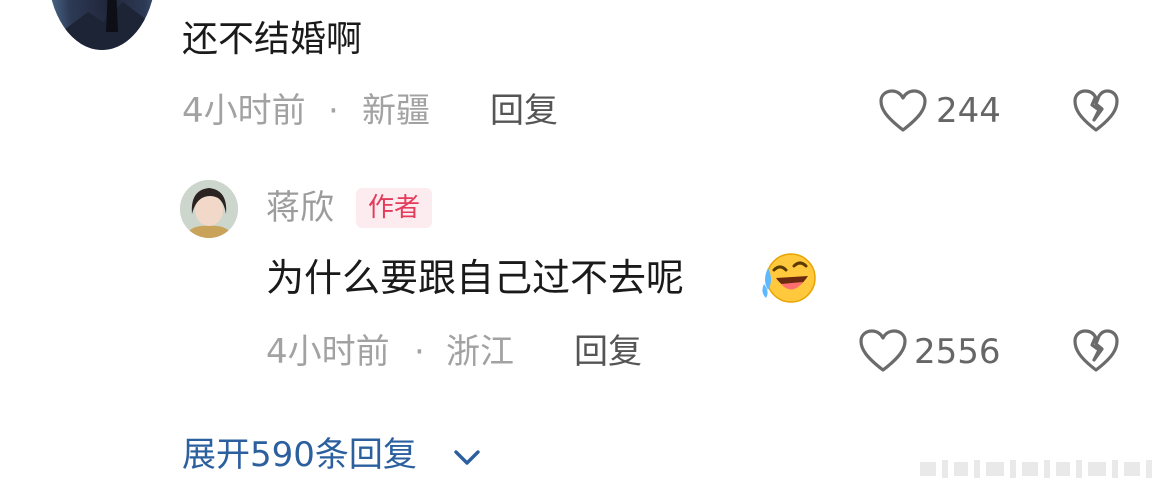 The width and height of the screenshot is (1176, 500). What do you see at coordinates (328, 352) in the screenshot?
I see `reply-time: 4小时前` at bounding box center [328, 352].